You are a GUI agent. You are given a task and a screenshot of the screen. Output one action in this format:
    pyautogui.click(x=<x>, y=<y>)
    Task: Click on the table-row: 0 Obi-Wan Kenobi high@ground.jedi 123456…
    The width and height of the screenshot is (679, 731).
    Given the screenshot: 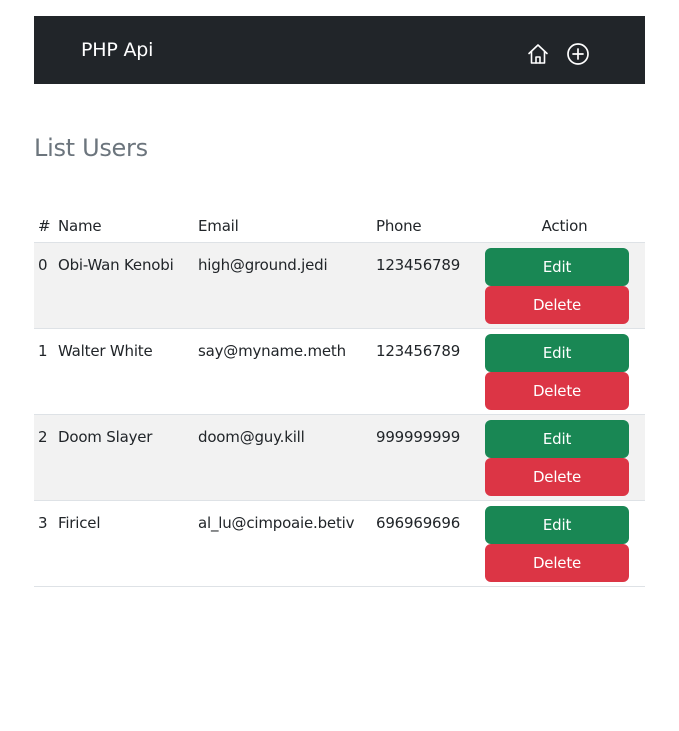 What is the action you would take?
    pyautogui.click(x=339, y=285)
    